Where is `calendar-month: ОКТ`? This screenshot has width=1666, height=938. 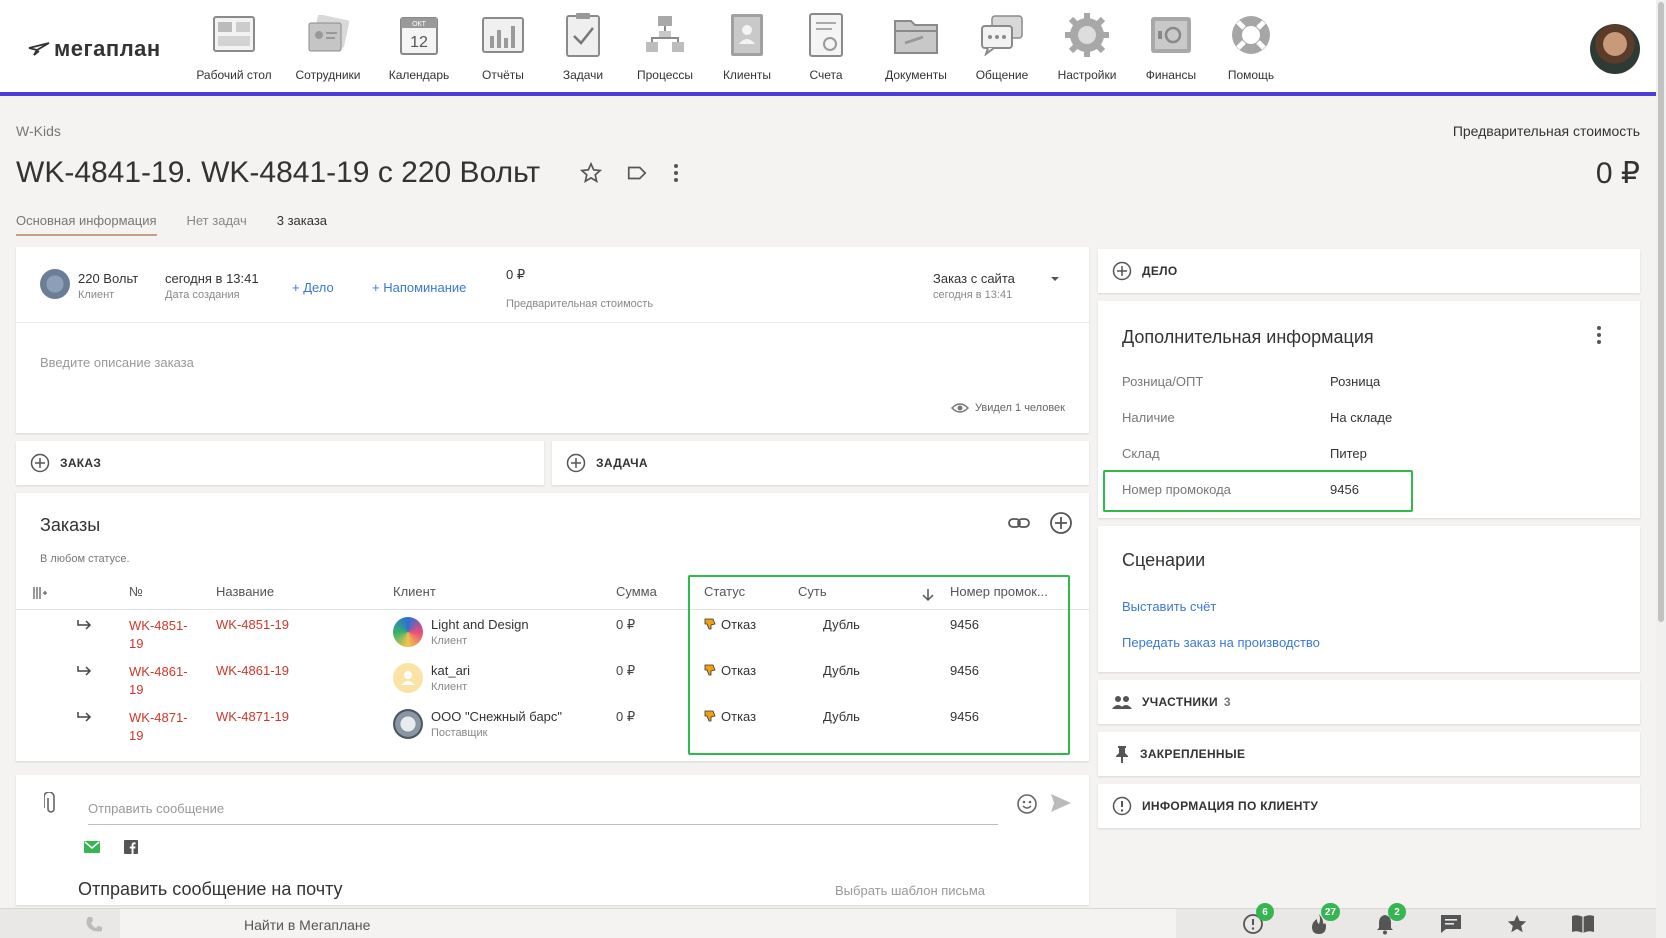
calendar-month: ОКТ is located at coordinates (419, 24).